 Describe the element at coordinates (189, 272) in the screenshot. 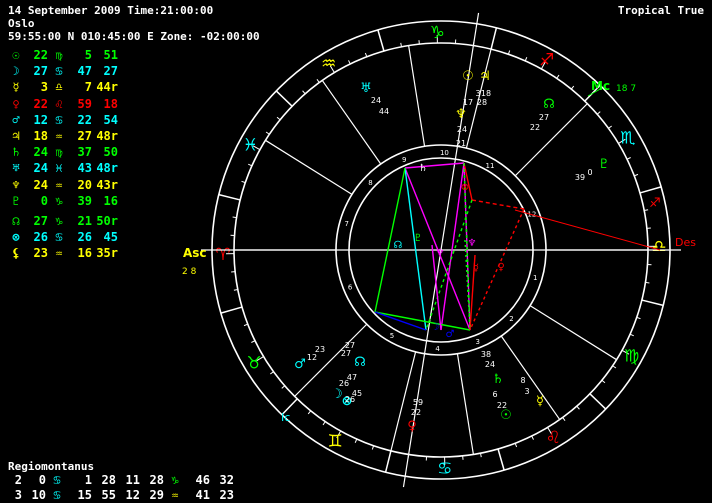

I see `asc-value: 2 8` at that location.